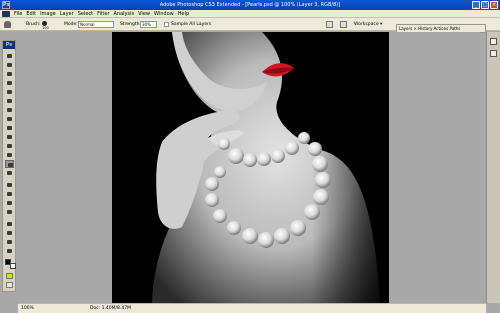  Describe the element at coordinates (485, 5) in the screenshot. I see `maximize-button: □` at that location.